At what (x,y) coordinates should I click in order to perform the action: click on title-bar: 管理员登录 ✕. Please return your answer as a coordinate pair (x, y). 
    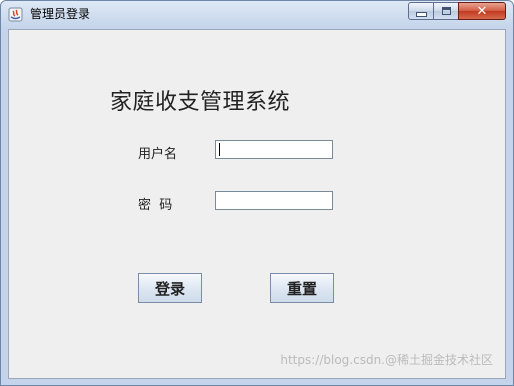
    Looking at the image, I should click on (257, 15).